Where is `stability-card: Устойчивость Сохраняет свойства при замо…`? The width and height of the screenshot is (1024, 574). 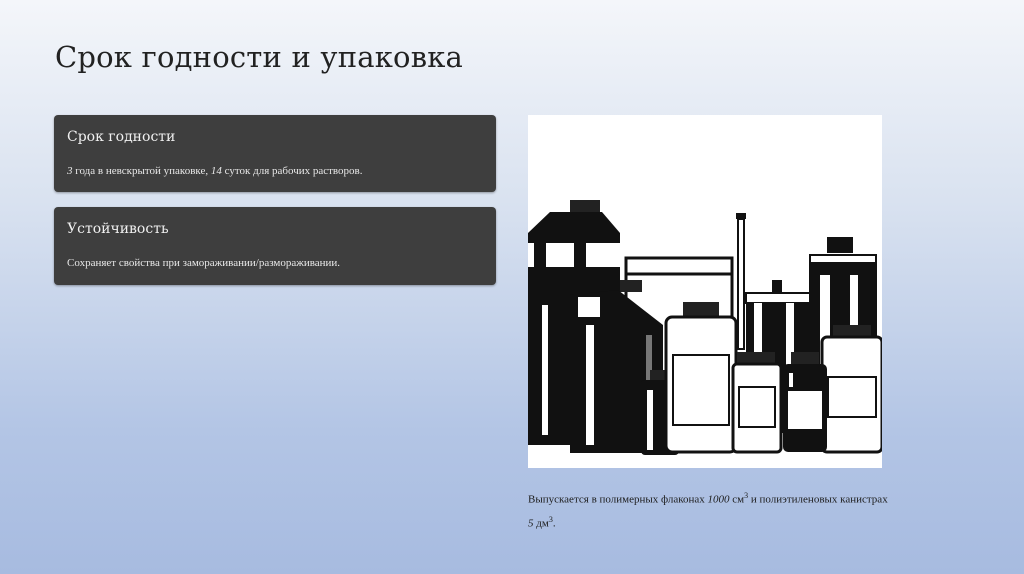
stability-card: Устойчивость Сохраняет свойства при замо… is located at coordinates (275, 246).